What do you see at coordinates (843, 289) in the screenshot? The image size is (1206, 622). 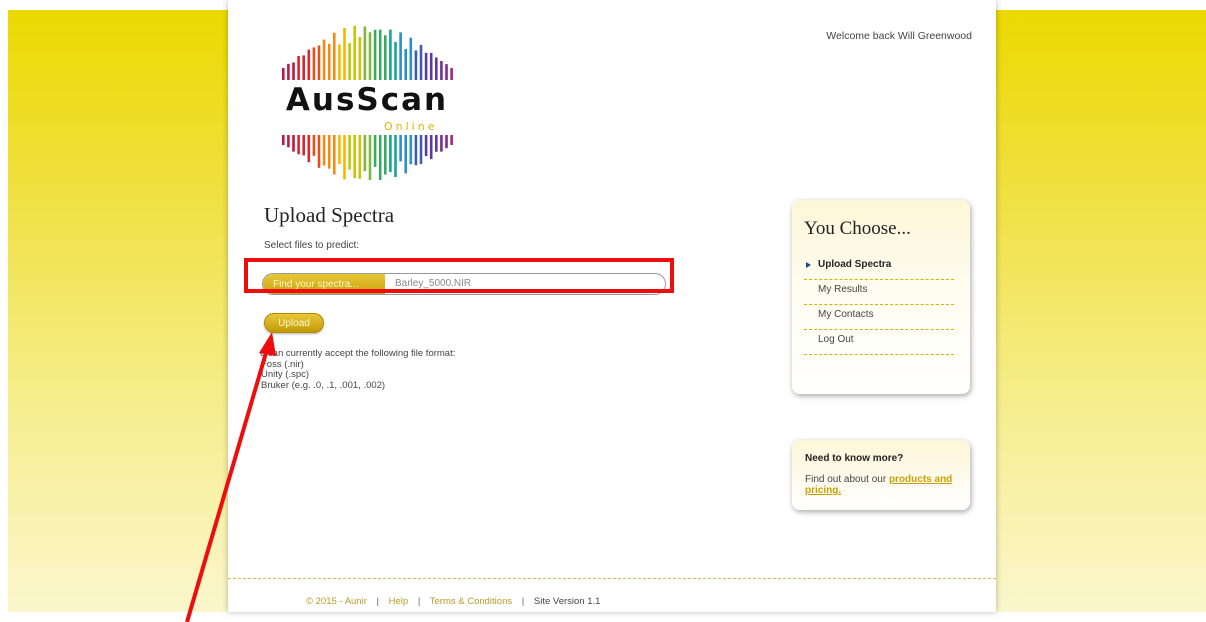 I see `menu-item-label: My Results` at bounding box center [843, 289].